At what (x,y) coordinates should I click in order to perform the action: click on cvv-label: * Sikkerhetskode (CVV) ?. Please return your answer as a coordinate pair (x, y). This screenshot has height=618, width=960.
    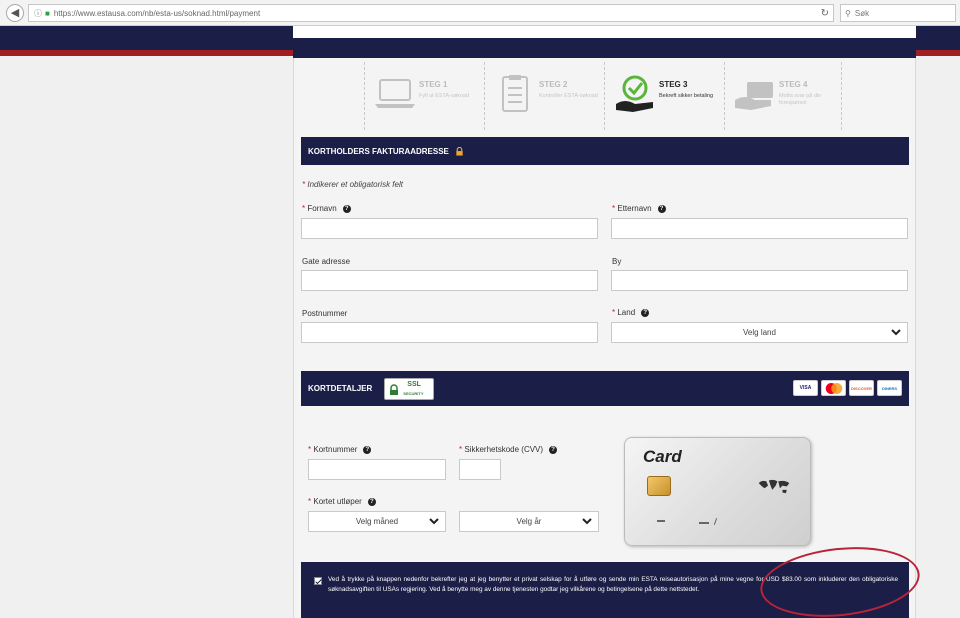
    Looking at the image, I should click on (508, 449).